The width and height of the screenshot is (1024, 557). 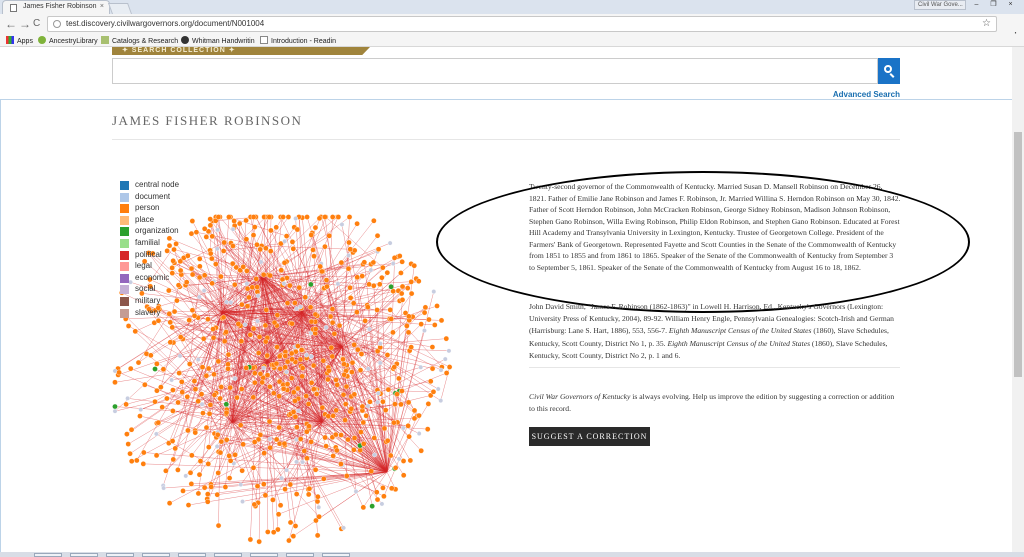 What do you see at coordinates (185, 40) in the screenshot?
I see `portrait-icon` at bounding box center [185, 40].